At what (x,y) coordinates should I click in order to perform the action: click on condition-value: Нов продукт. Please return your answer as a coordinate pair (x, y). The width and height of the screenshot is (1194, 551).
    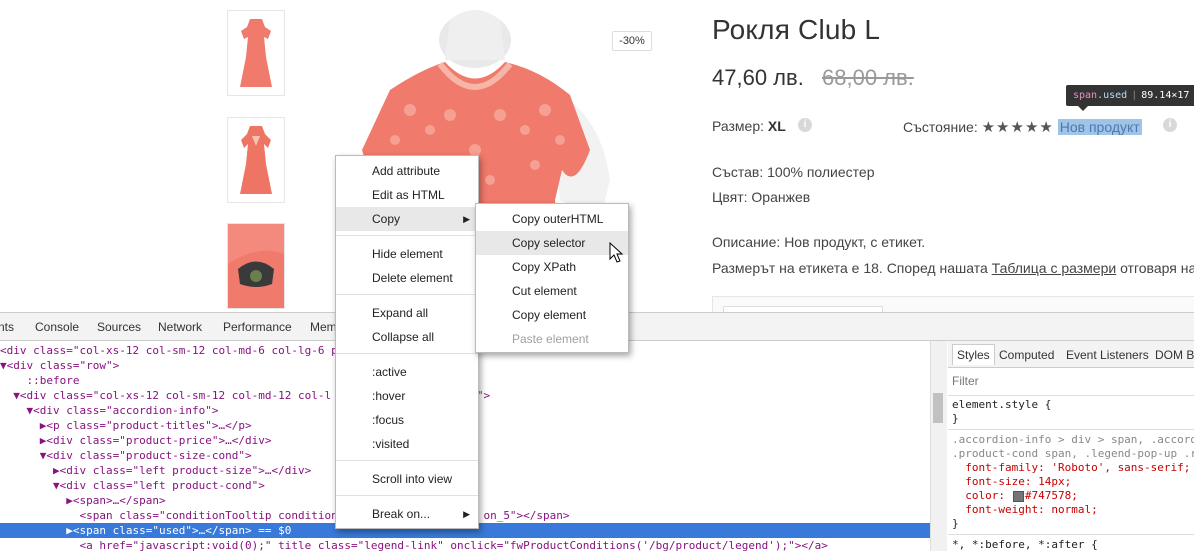
    Looking at the image, I should click on (1099, 127).